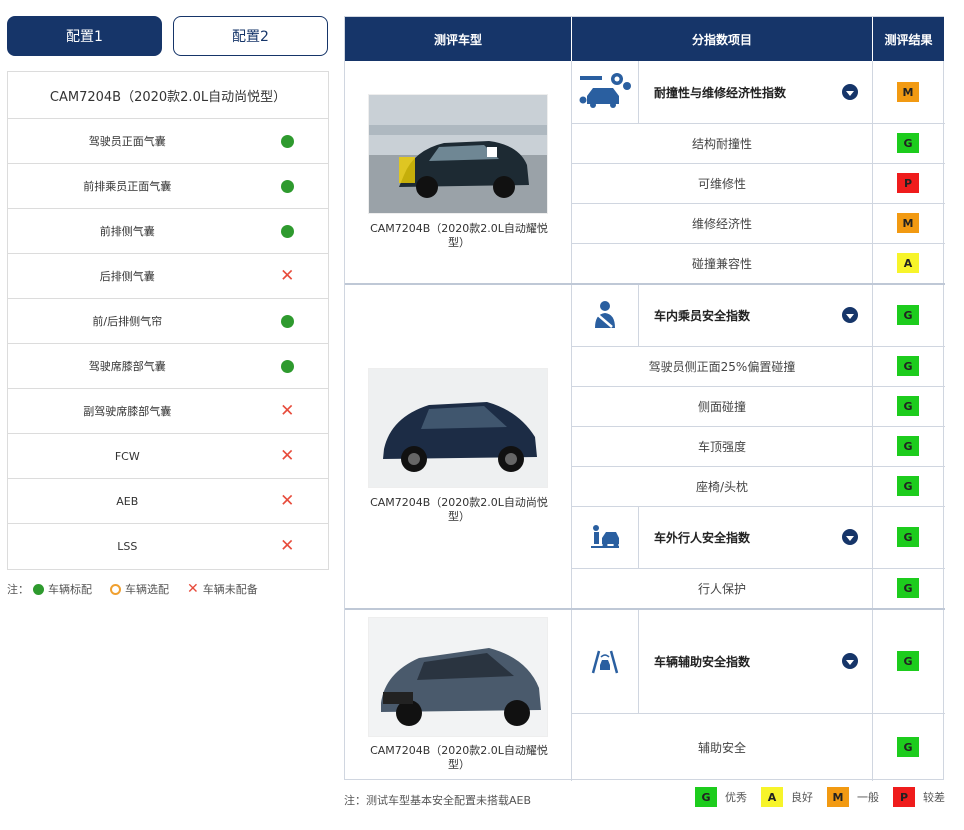 Image resolution: width=964 pixels, height=830 pixels. Describe the element at coordinates (458, 39) in the screenshot. I see `header-model: 测评车型` at that location.